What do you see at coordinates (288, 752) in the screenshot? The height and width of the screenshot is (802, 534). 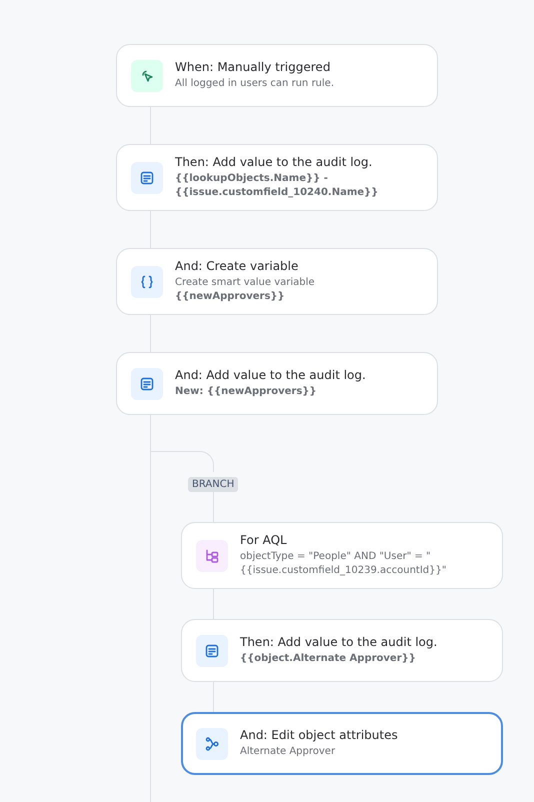 I see `step-detail: Alternate Approver` at bounding box center [288, 752].